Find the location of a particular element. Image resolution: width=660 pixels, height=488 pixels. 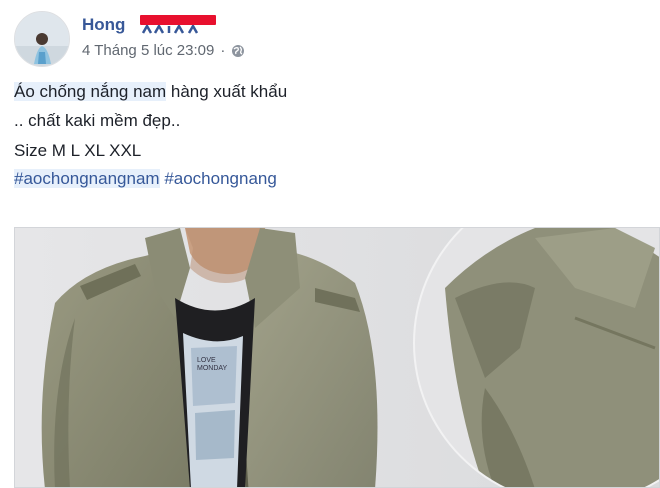

globe-icon is located at coordinates (238, 51).